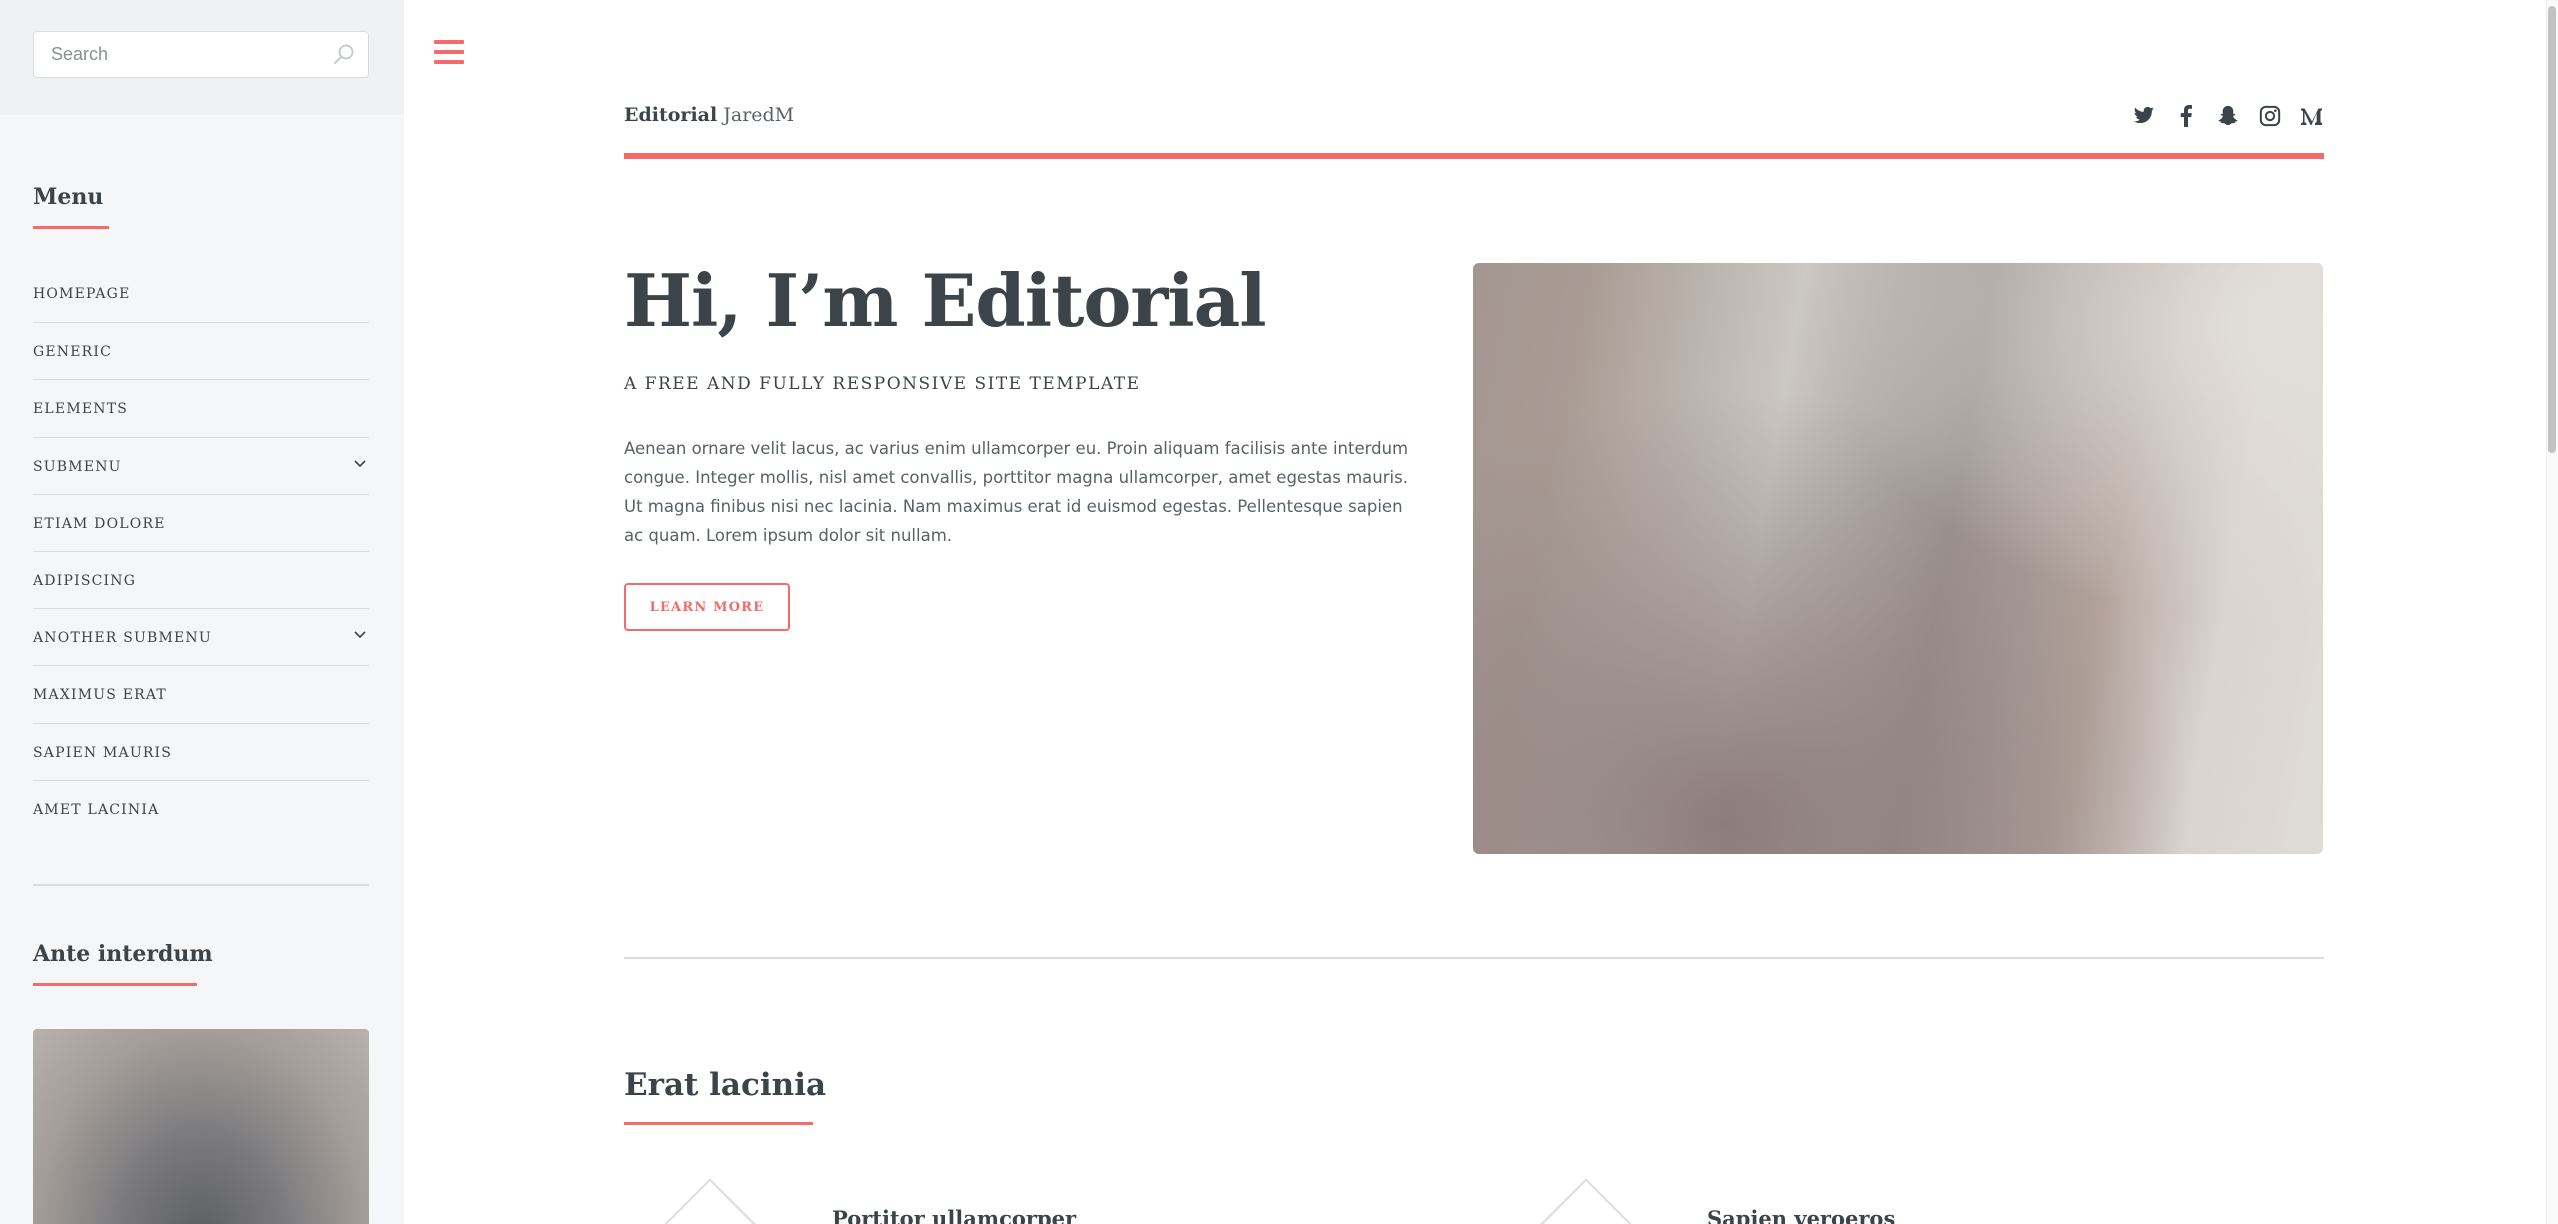 Image resolution: width=2558 pixels, height=1224 pixels. What do you see at coordinates (725, 1085) in the screenshot?
I see `section-title: Erat lacinia` at bounding box center [725, 1085].